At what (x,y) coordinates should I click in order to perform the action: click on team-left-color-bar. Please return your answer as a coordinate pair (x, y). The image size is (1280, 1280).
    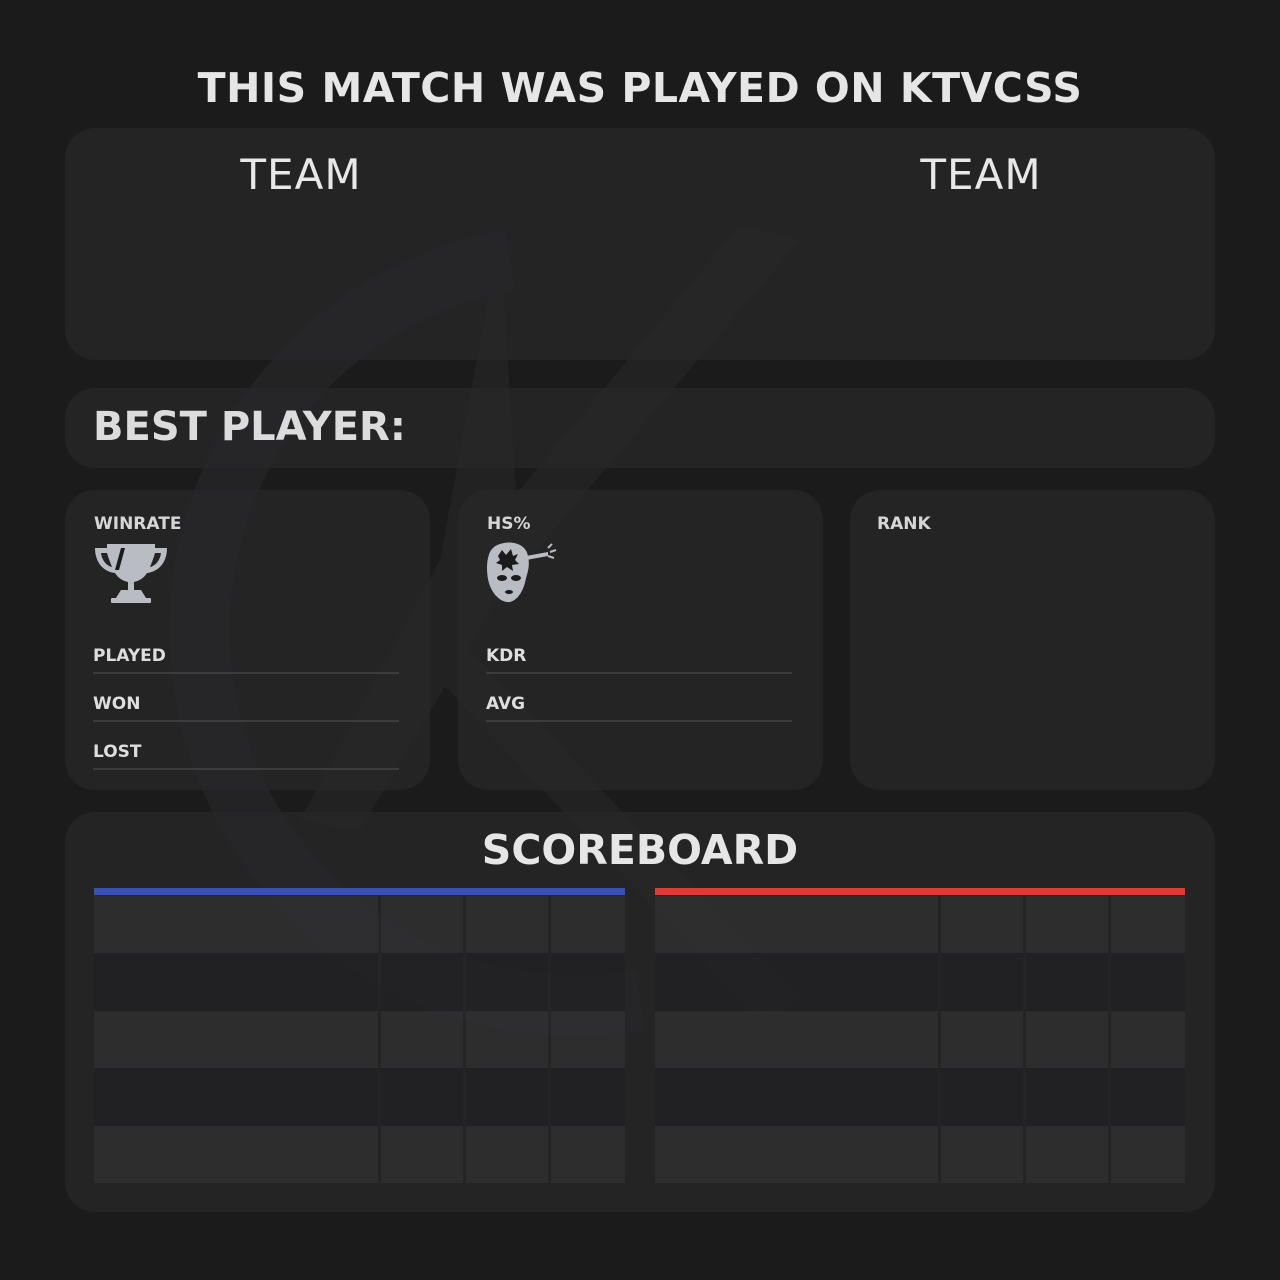
    Looking at the image, I should click on (359, 891).